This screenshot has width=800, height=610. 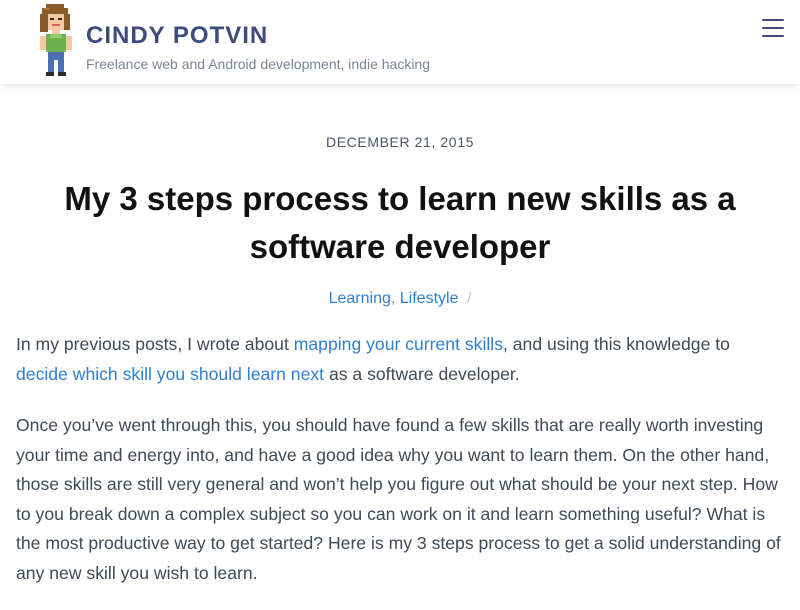 I want to click on link-decide-skill: decide which skill you should learn next, so click(x=170, y=374).